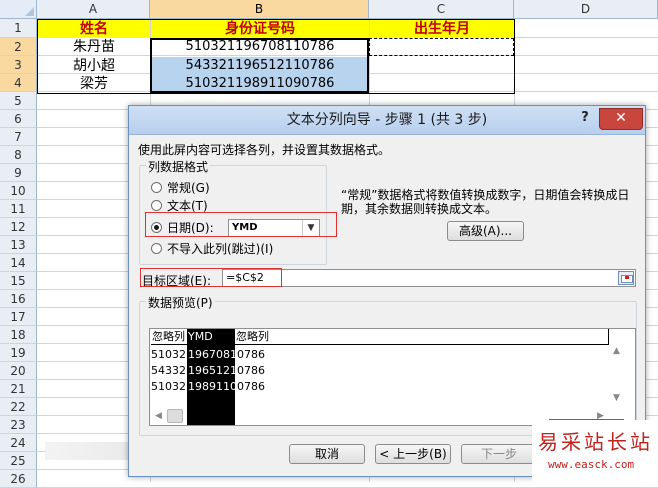 This screenshot has height=488, width=658. Describe the element at coordinates (18, 335) in the screenshot. I see `row-header: 18` at that location.